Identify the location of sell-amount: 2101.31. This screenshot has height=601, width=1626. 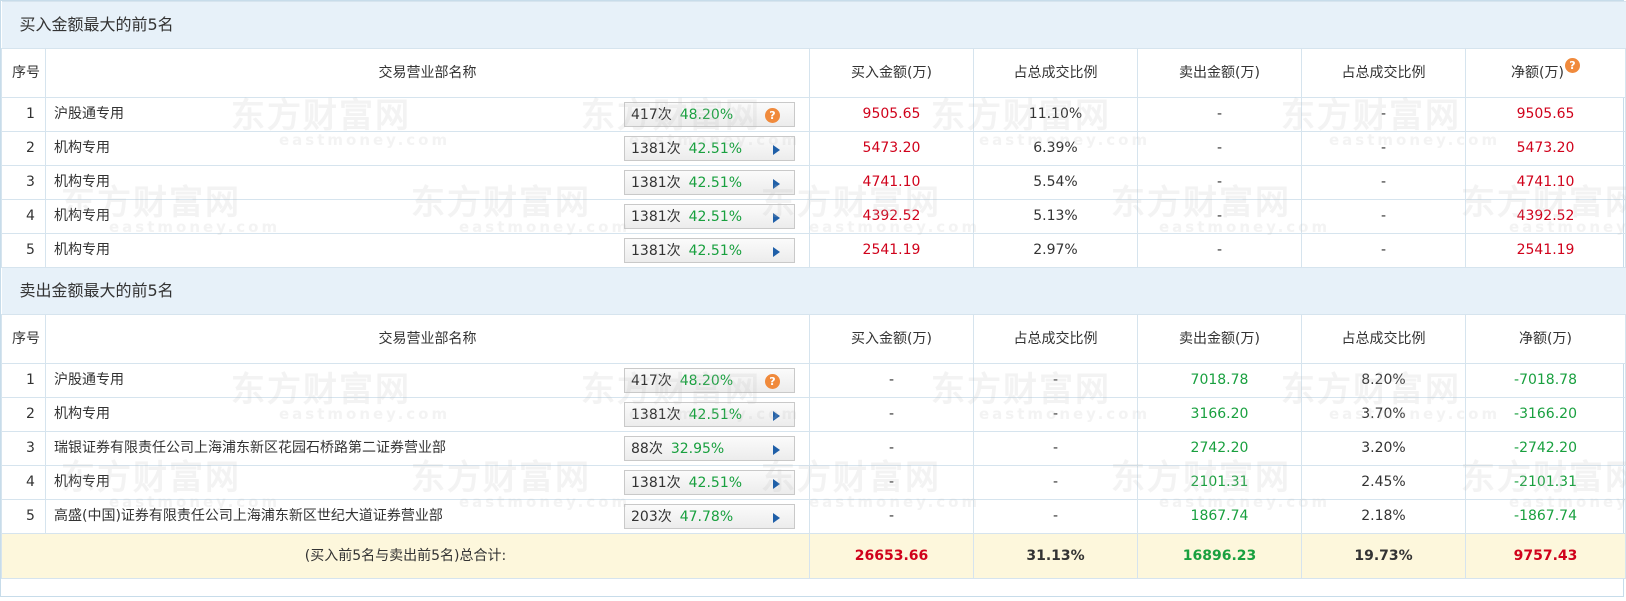
(1219, 482).